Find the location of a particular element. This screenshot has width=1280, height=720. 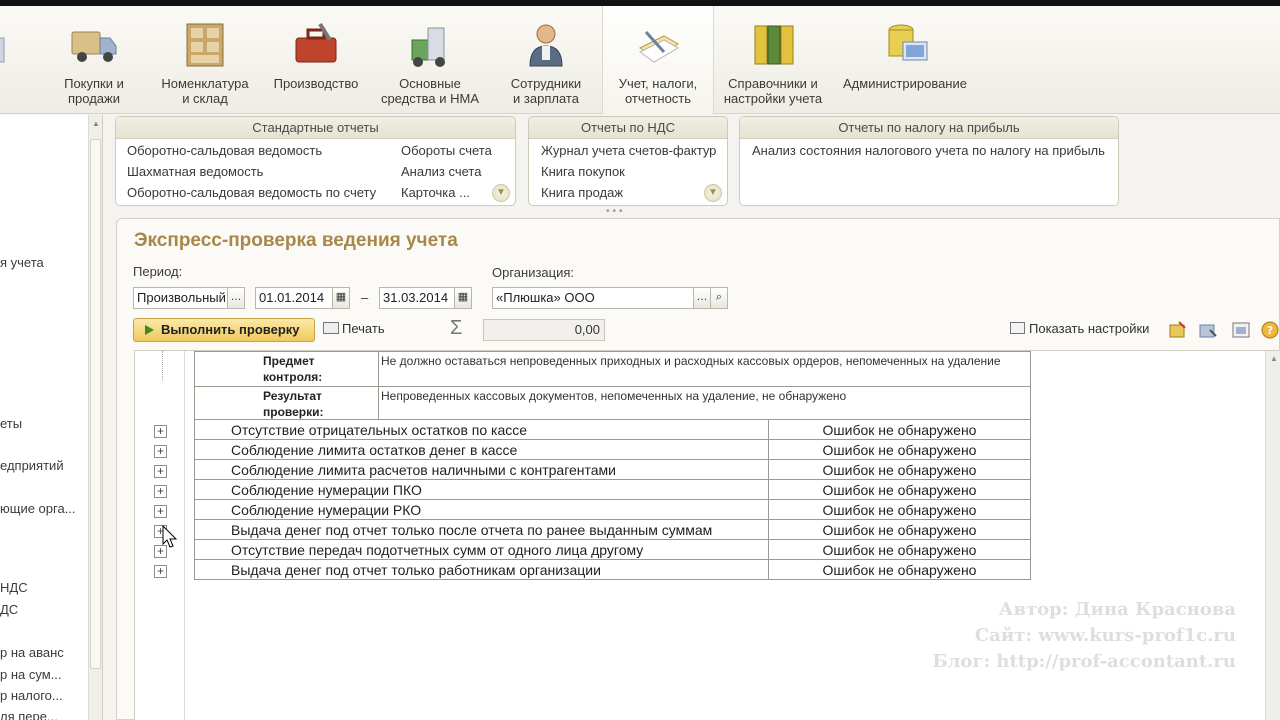

left-panel-item: НДС is located at coordinates (14, 587).